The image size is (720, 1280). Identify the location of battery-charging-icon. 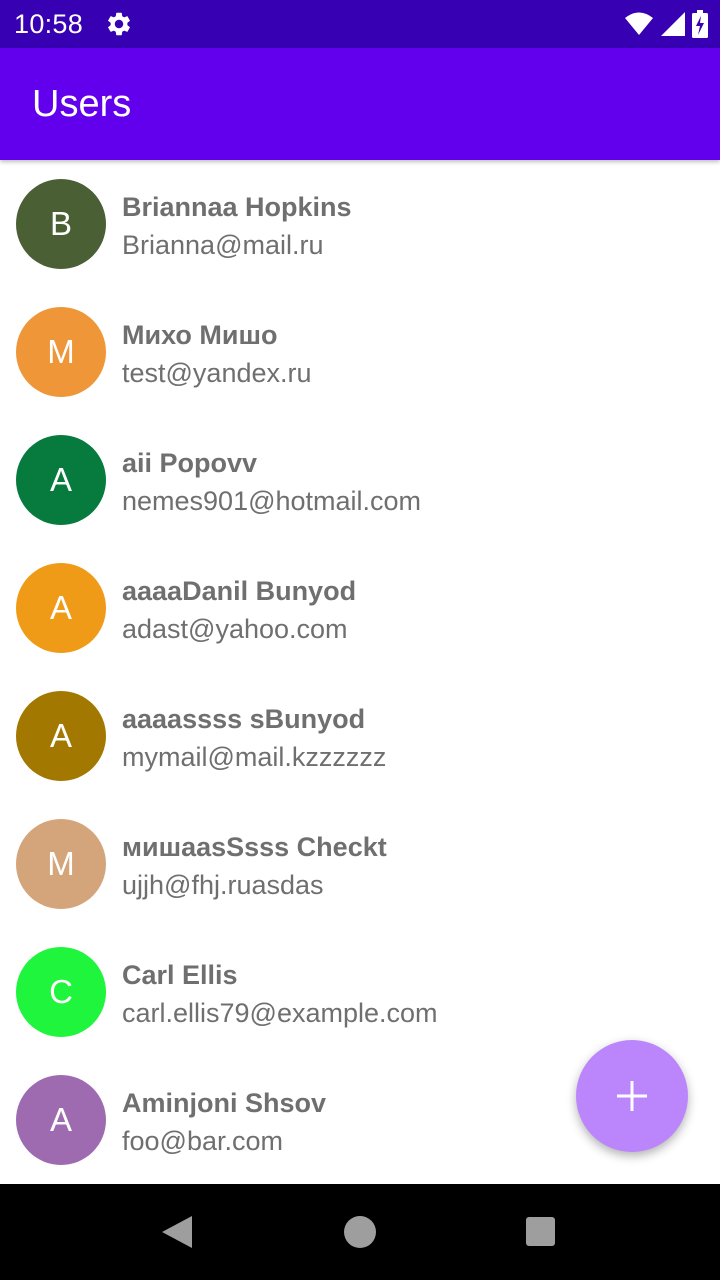
(700, 24).